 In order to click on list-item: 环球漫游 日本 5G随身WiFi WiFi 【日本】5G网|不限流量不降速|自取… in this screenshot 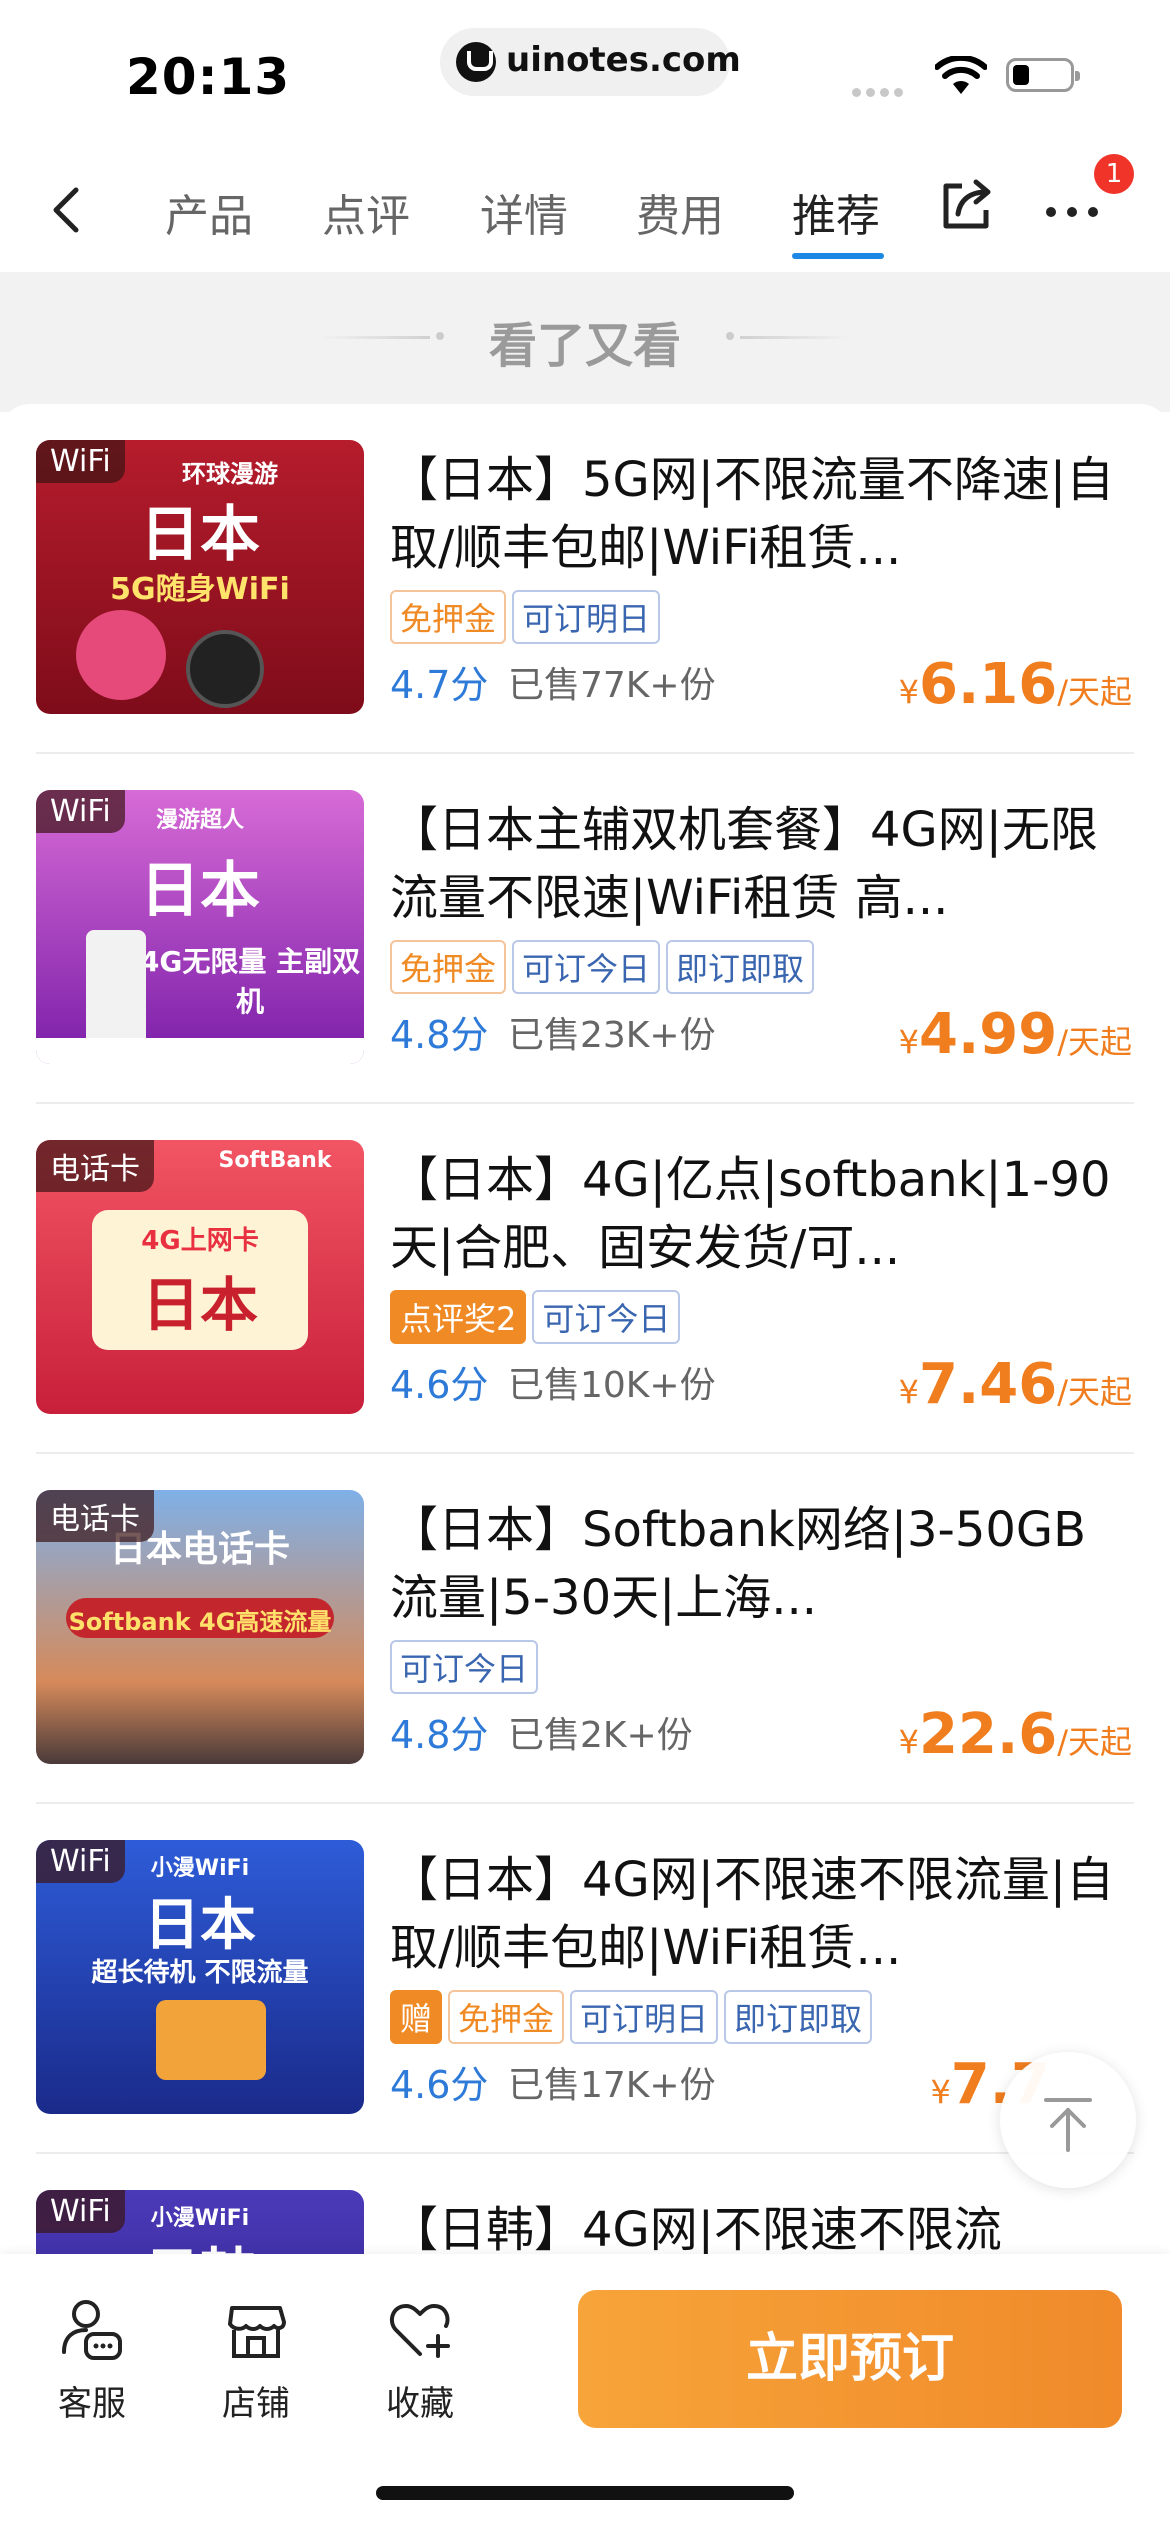, I will do `click(585, 579)`.